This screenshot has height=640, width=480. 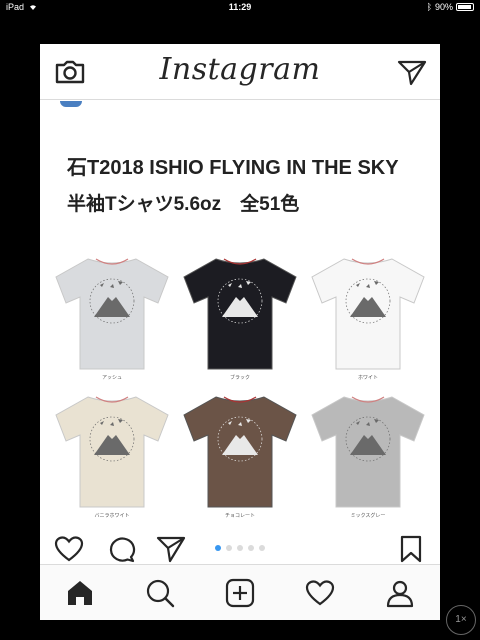 What do you see at coordinates (429, 7) in the screenshot?
I see `bluetooth-icon: ᛒ` at bounding box center [429, 7].